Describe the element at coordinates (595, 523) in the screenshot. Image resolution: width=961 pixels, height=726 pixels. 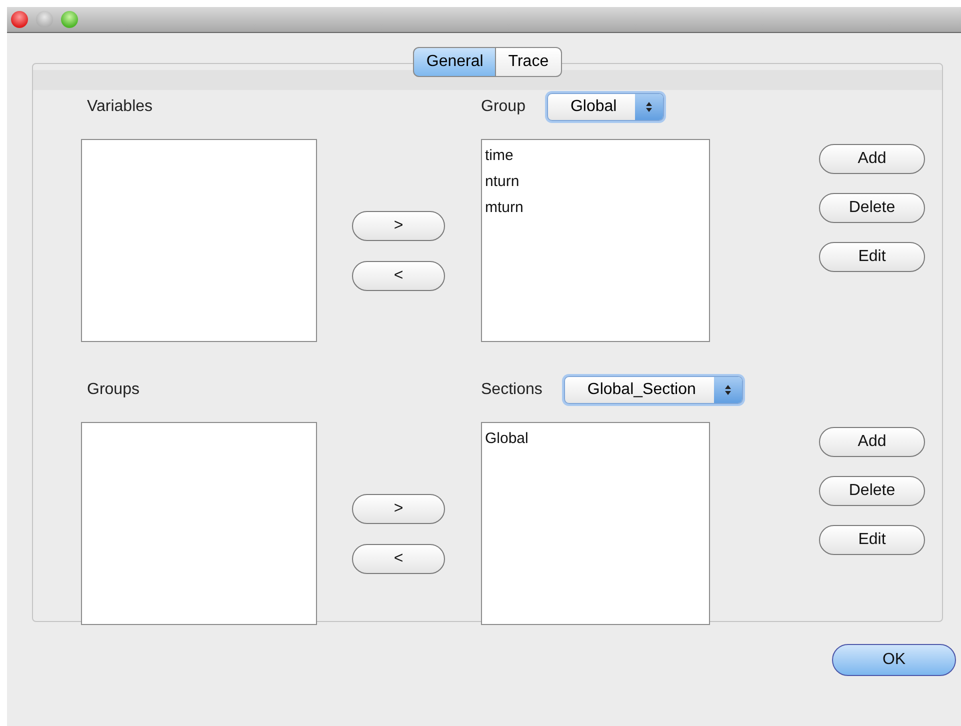
I see `list-box: Global` at that location.